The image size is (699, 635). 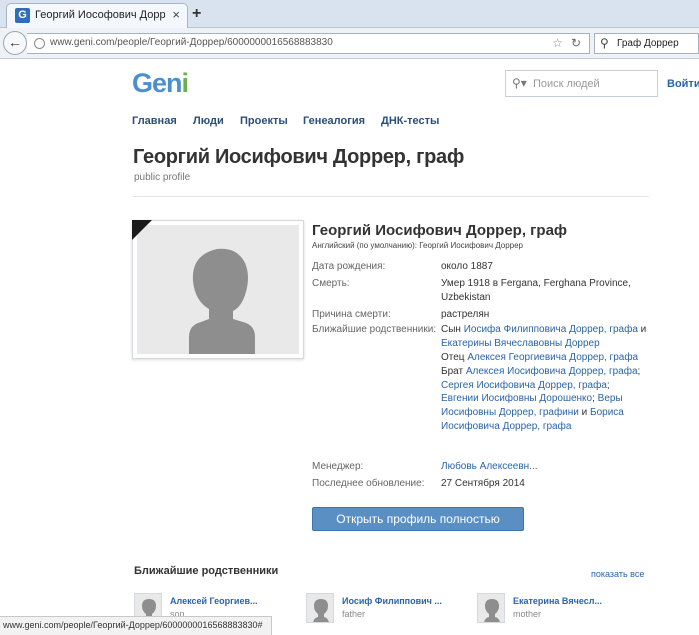 I want to click on birth-value: около 1887, so click(x=467, y=266).